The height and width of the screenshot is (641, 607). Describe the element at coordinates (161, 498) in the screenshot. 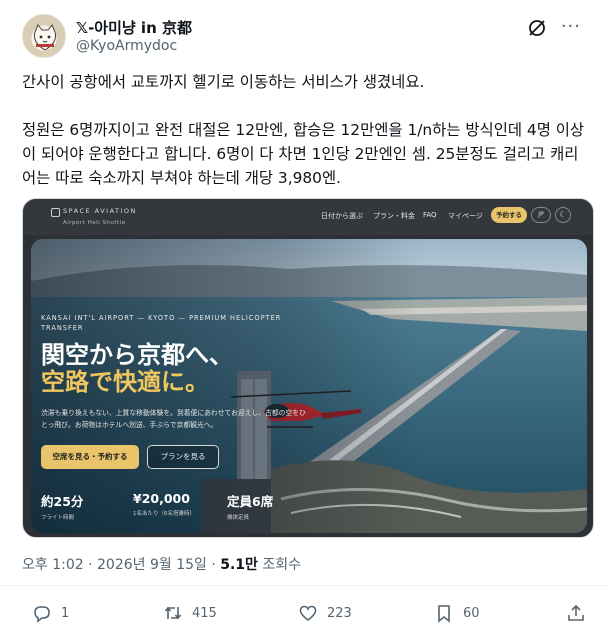

I see `stat-value: ¥20,000` at that location.